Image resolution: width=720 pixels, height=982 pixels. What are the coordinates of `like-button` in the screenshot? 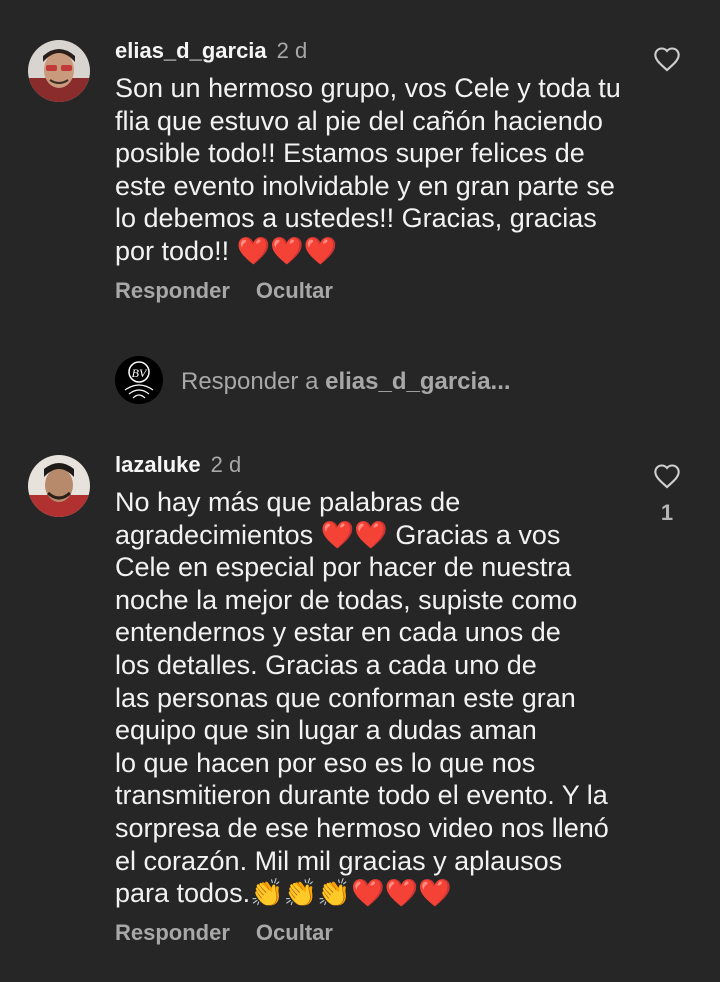 It's located at (667, 61).